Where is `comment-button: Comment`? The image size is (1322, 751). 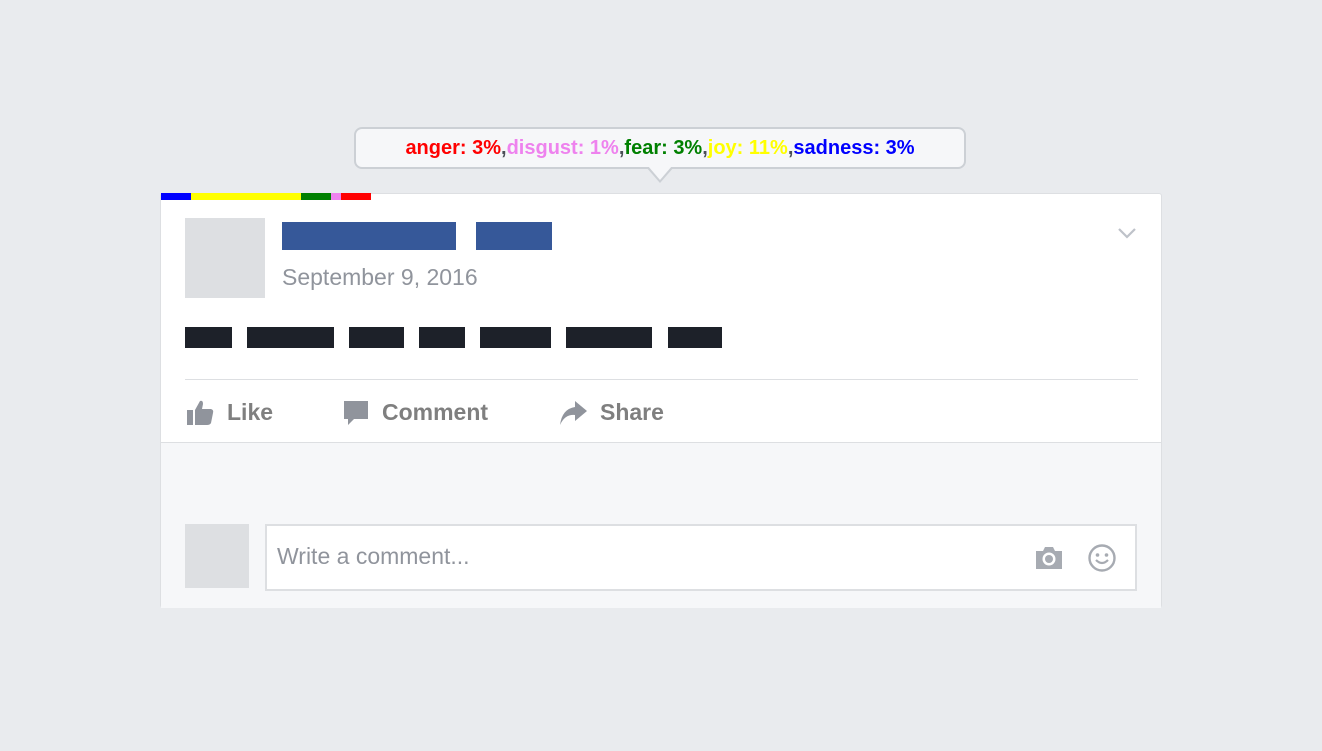 comment-button: Comment is located at coordinates (415, 412).